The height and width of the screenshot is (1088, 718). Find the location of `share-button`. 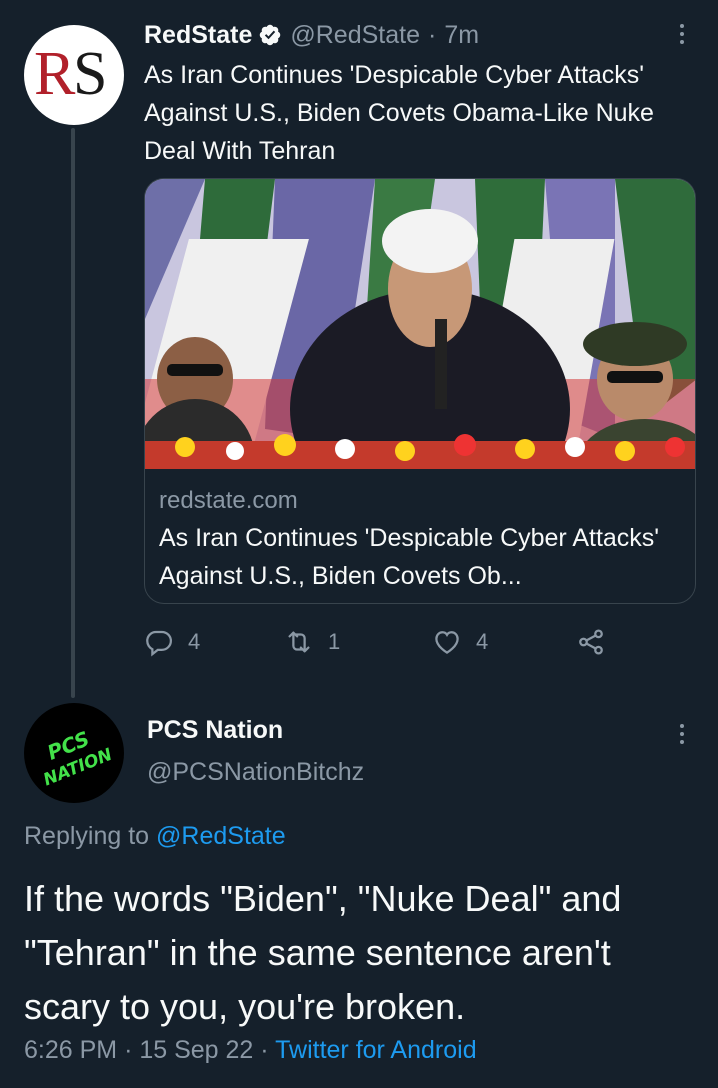

share-button is located at coordinates (598, 642).